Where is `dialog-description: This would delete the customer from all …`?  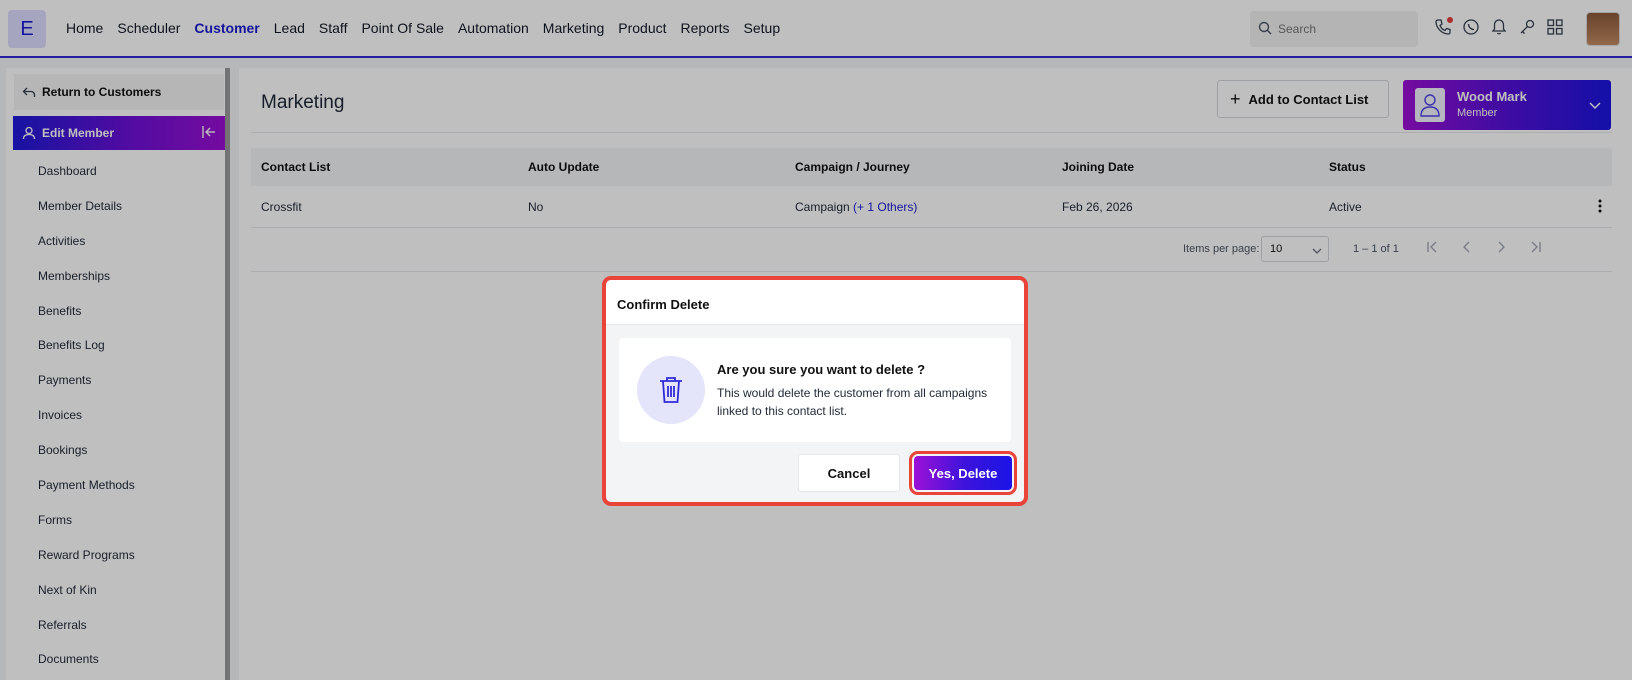
dialog-description: This would delete the customer from all … is located at coordinates (852, 402).